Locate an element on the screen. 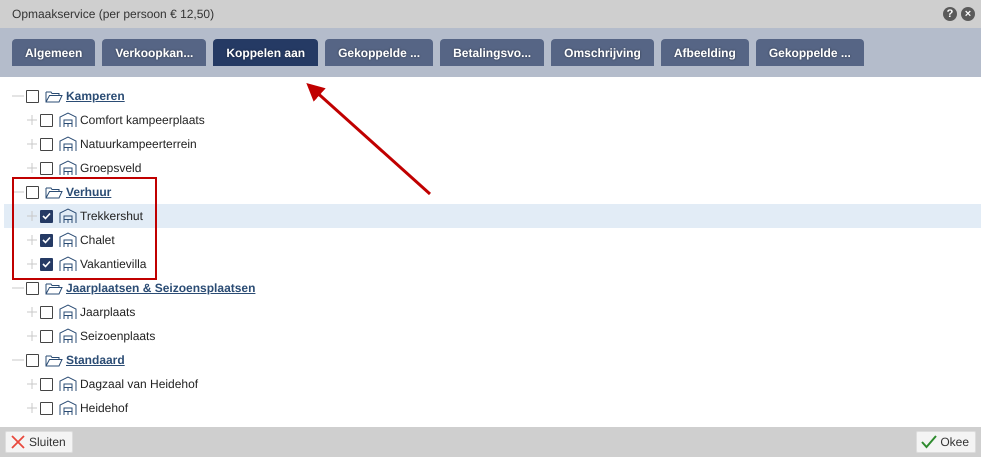  tab: Koppelen aan is located at coordinates (265, 52).